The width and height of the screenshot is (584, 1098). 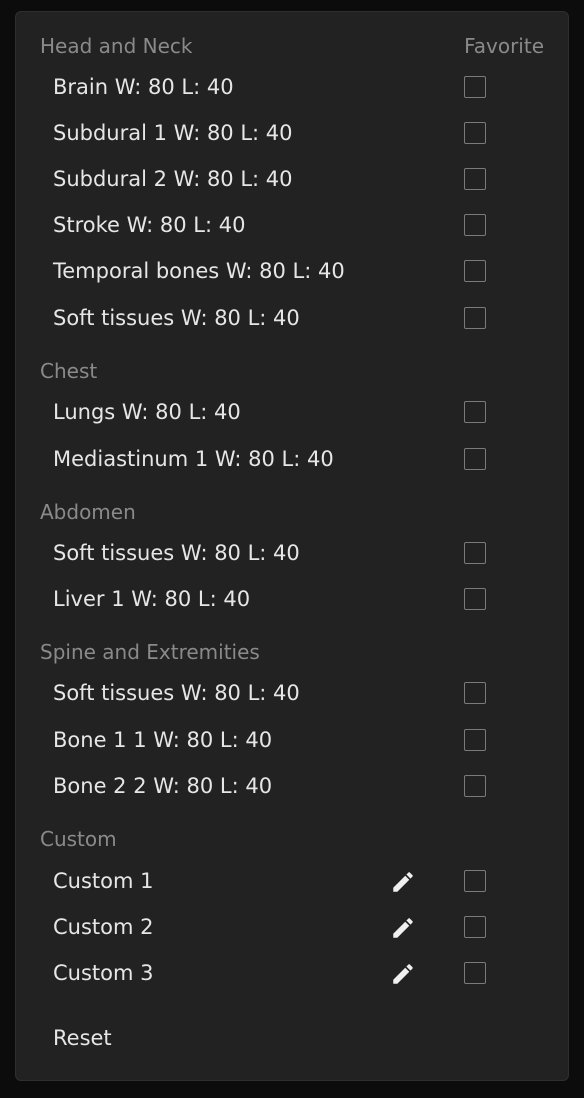 I want to click on preset-row-brain: Brain W: 80 L: 40, so click(x=292, y=87).